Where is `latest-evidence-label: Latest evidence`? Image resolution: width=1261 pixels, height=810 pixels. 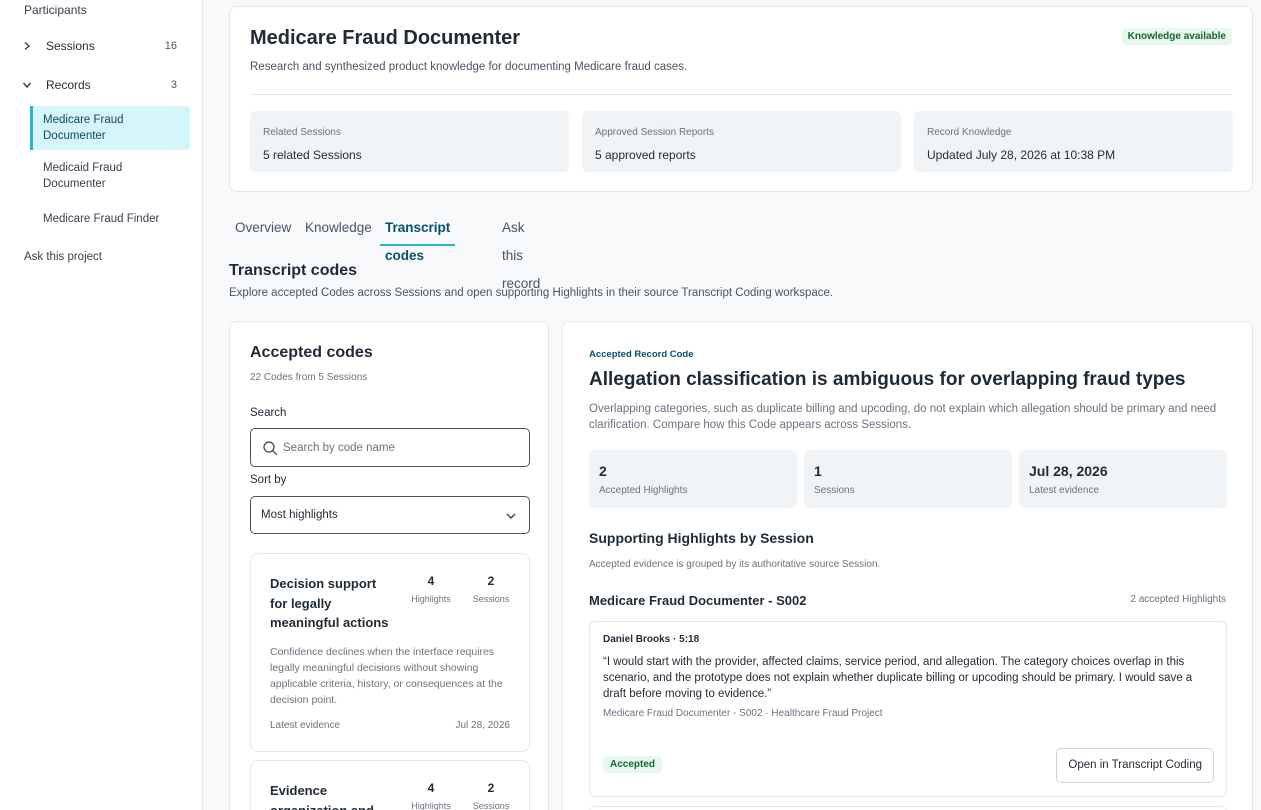 latest-evidence-label: Latest evidence is located at coordinates (305, 725).